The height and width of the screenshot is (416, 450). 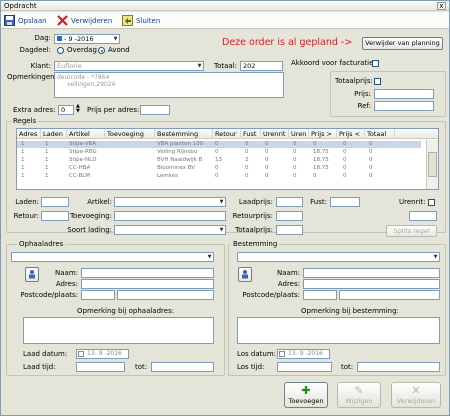 What do you see at coordinates (304, 367) in the screenshot?
I see `los-tijd-from-field` at bounding box center [304, 367].